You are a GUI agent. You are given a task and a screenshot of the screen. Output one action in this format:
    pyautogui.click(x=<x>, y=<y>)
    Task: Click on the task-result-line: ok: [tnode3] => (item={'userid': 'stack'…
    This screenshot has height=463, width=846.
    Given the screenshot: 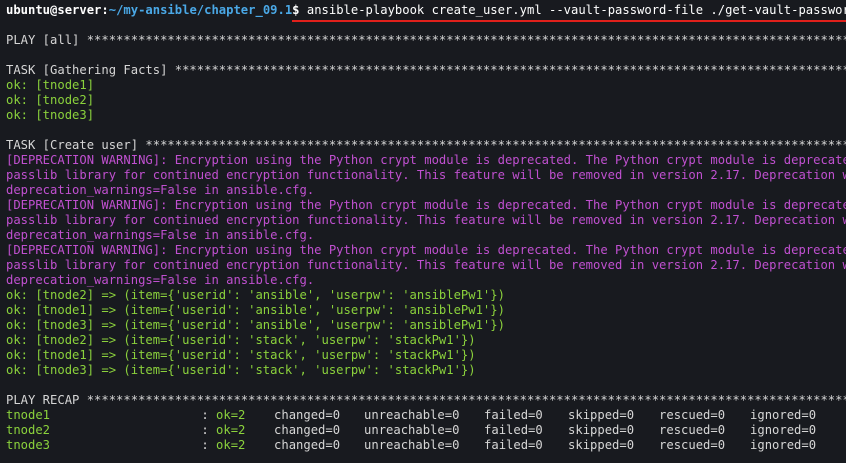 What is the action you would take?
    pyautogui.click(x=241, y=370)
    